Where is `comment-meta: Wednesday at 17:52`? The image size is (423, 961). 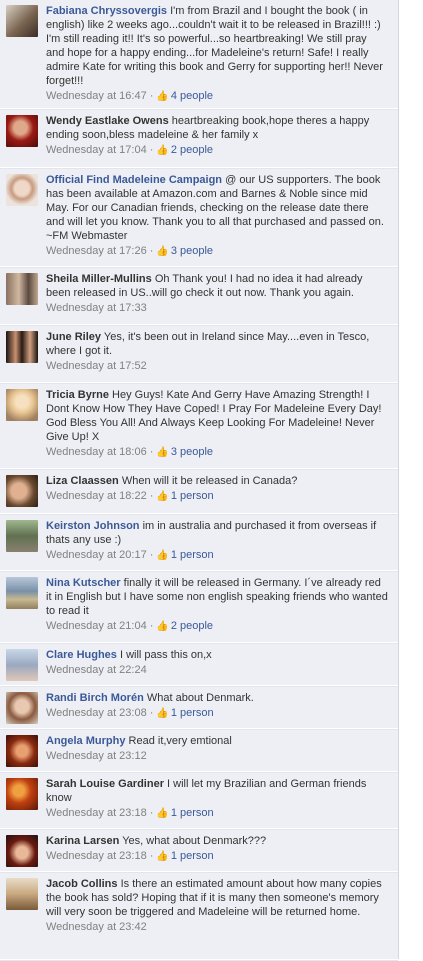
comment-meta: Wednesday at 17:52 is located at coordinates (217, 366).